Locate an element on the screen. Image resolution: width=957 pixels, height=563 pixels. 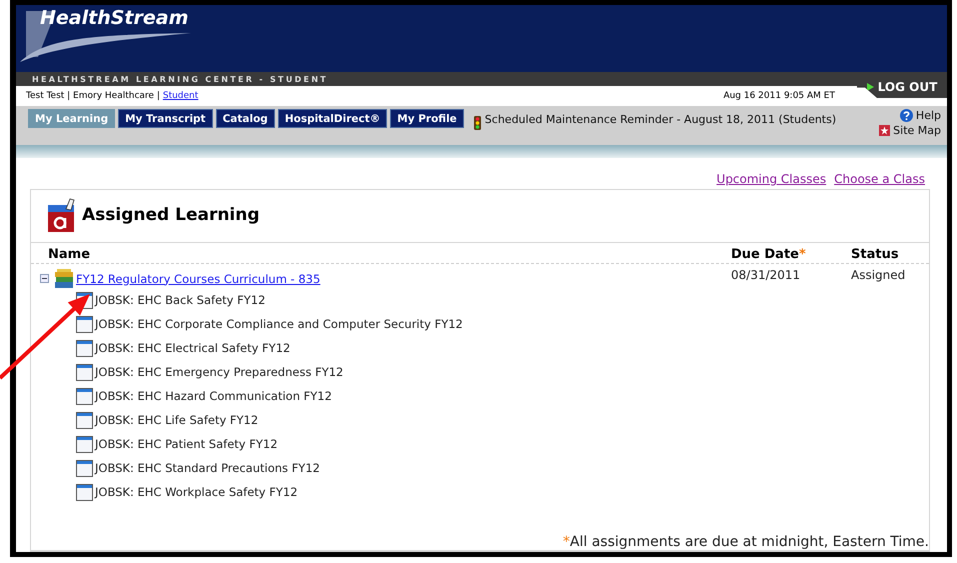
course-title: JOBSK: EHC Back Safety FY12 is located at coordinates (180, 300).